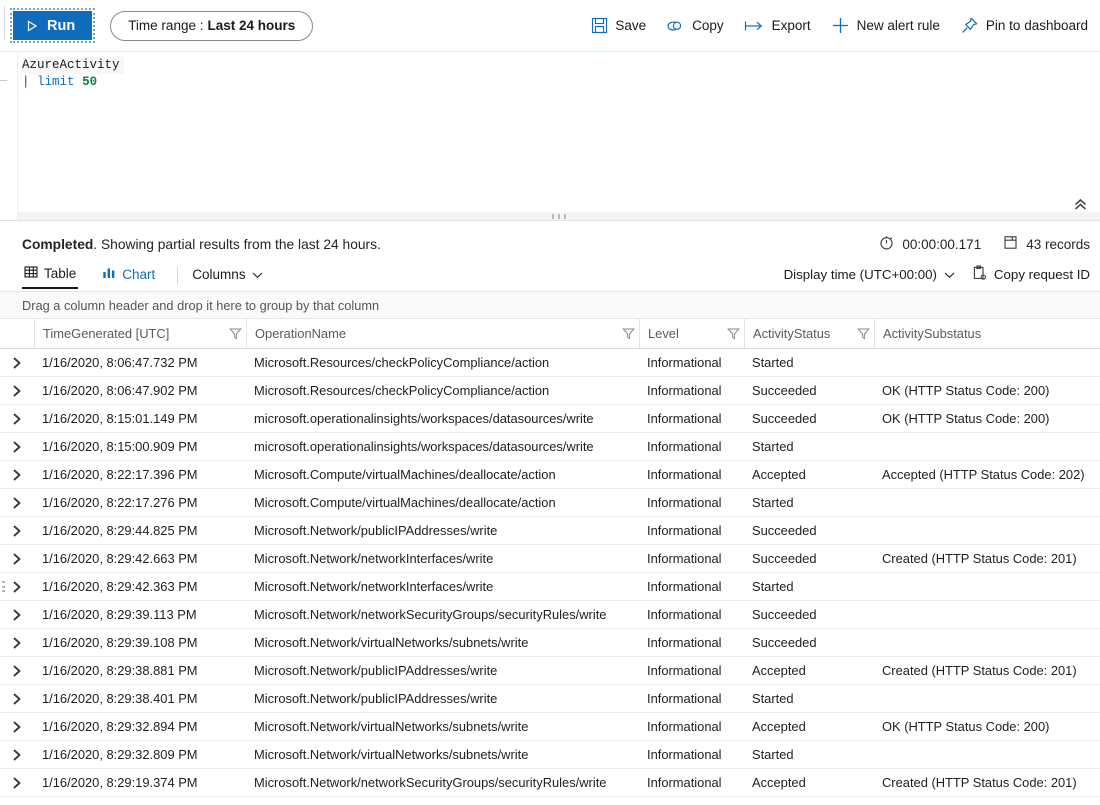  I want to click on records-icon, so click(1010, 244).